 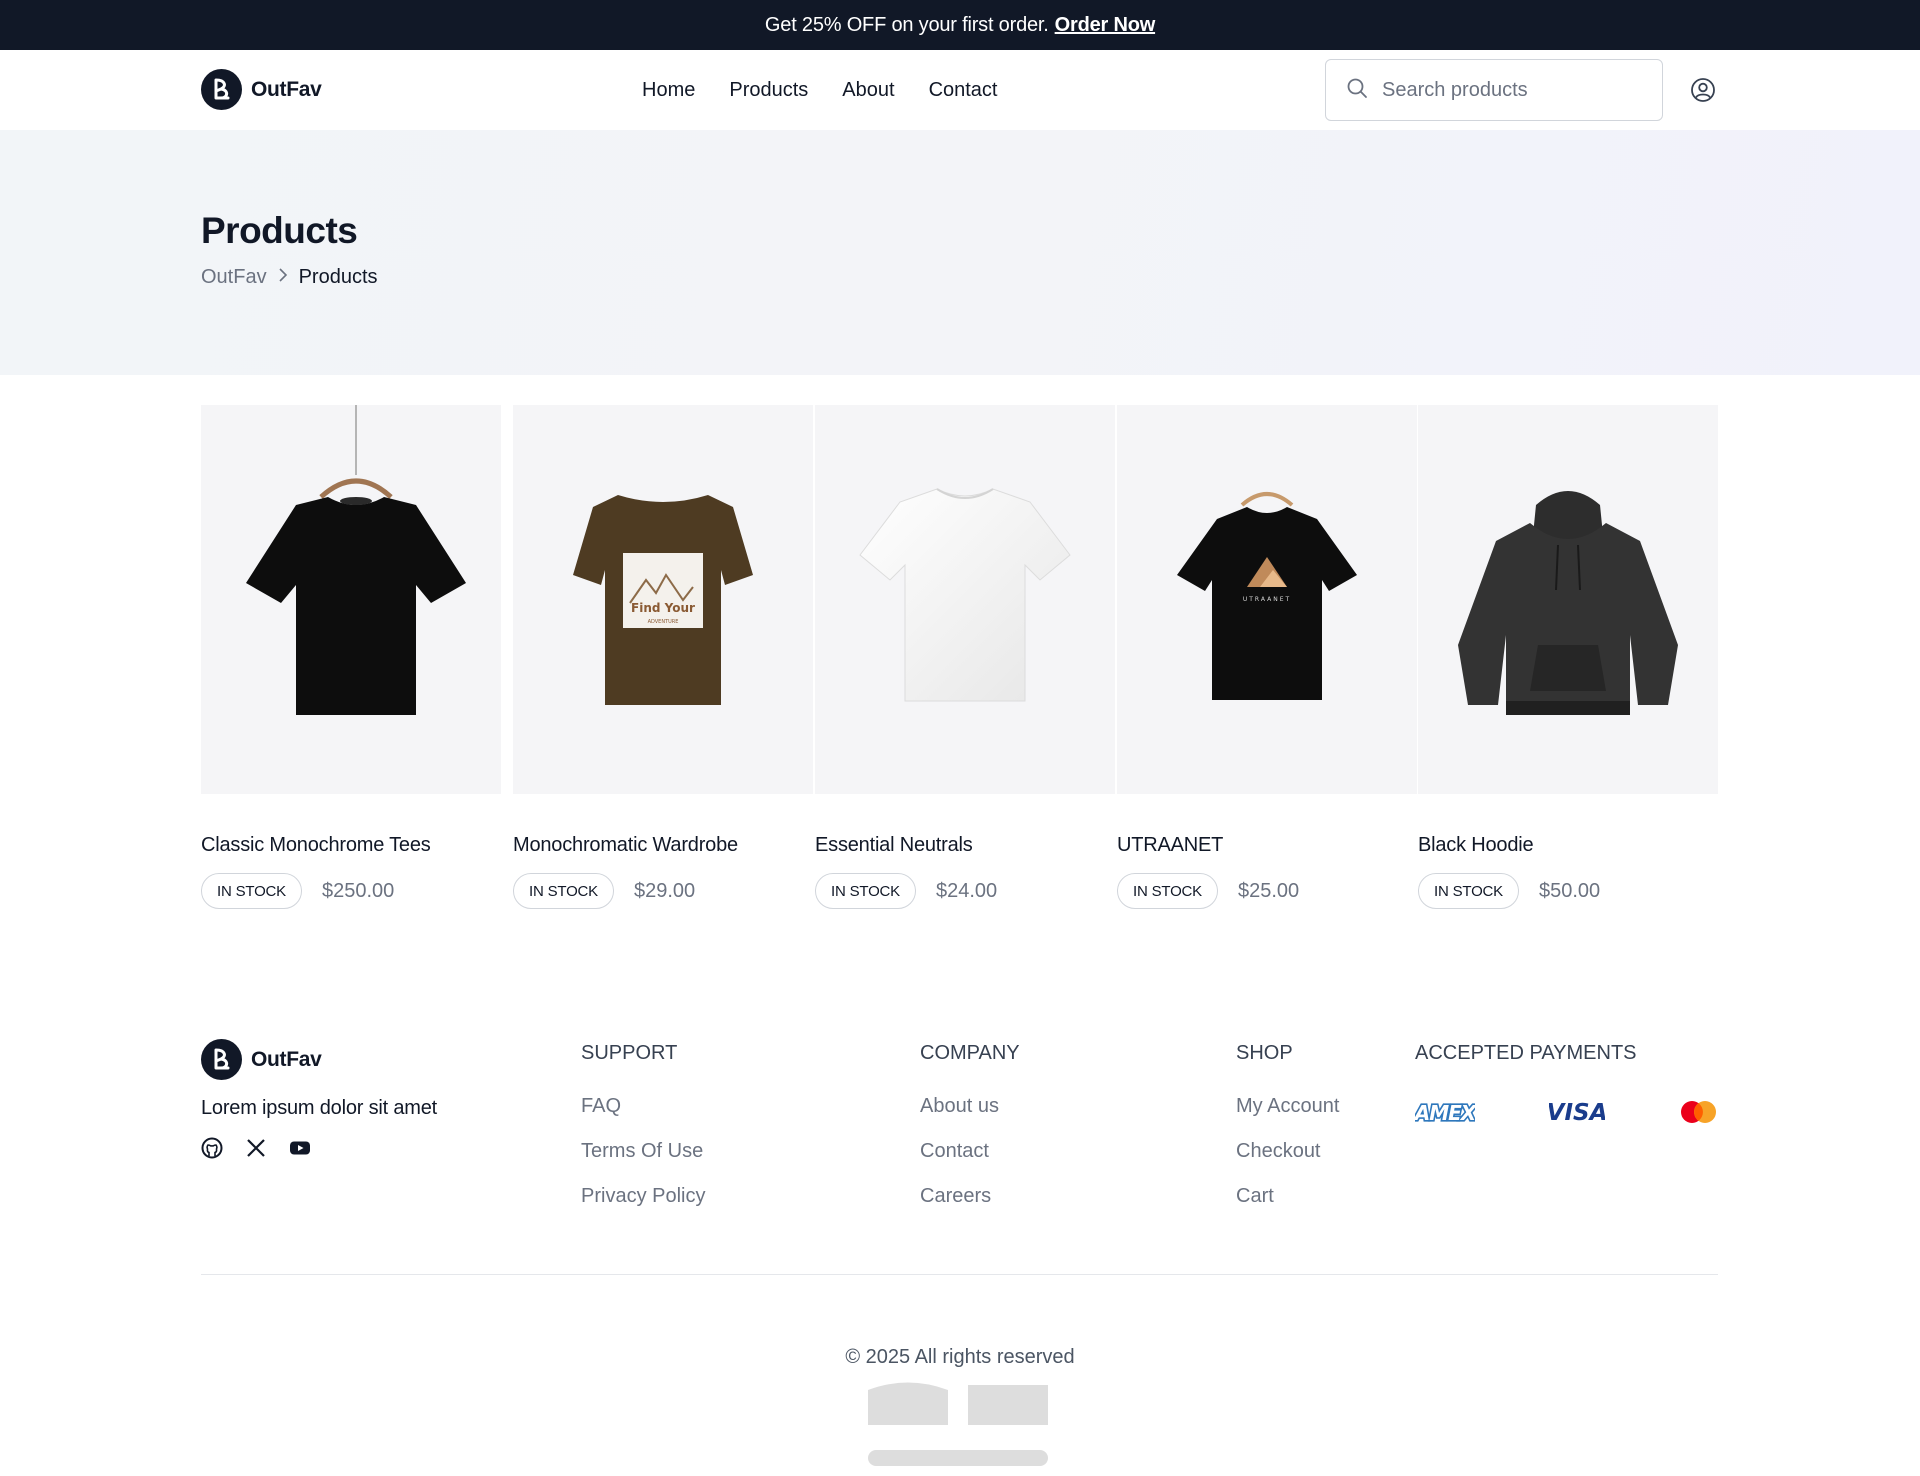 What do you see at coordinates (960, 1357) in the screenshot?
I see `copyright-text: © 2025 All rights reserved` at bounding box center [960, 1357].